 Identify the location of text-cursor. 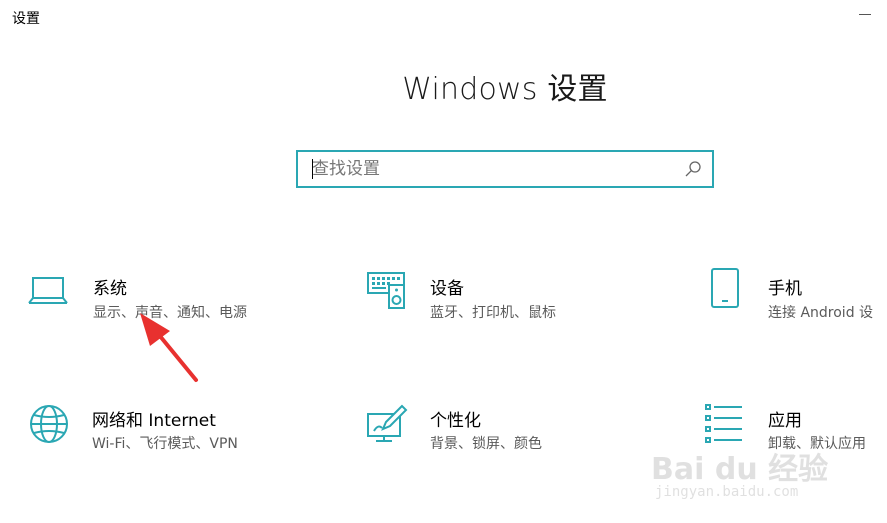
(312, 169).